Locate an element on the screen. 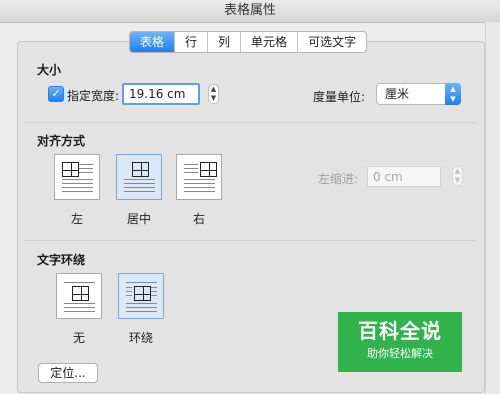 The width and height of the screenshot is (500, 394). align-center-caption: 居中 is located at coordinates (138, 219).